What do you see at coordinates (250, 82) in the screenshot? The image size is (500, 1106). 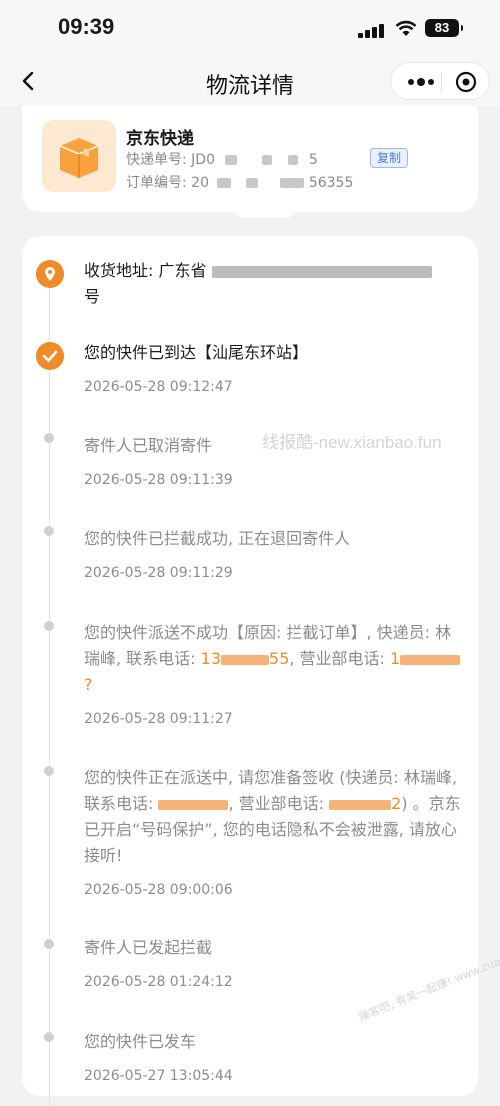 I see `nav-bar: 物流详情` at bounding box center [250, 82].